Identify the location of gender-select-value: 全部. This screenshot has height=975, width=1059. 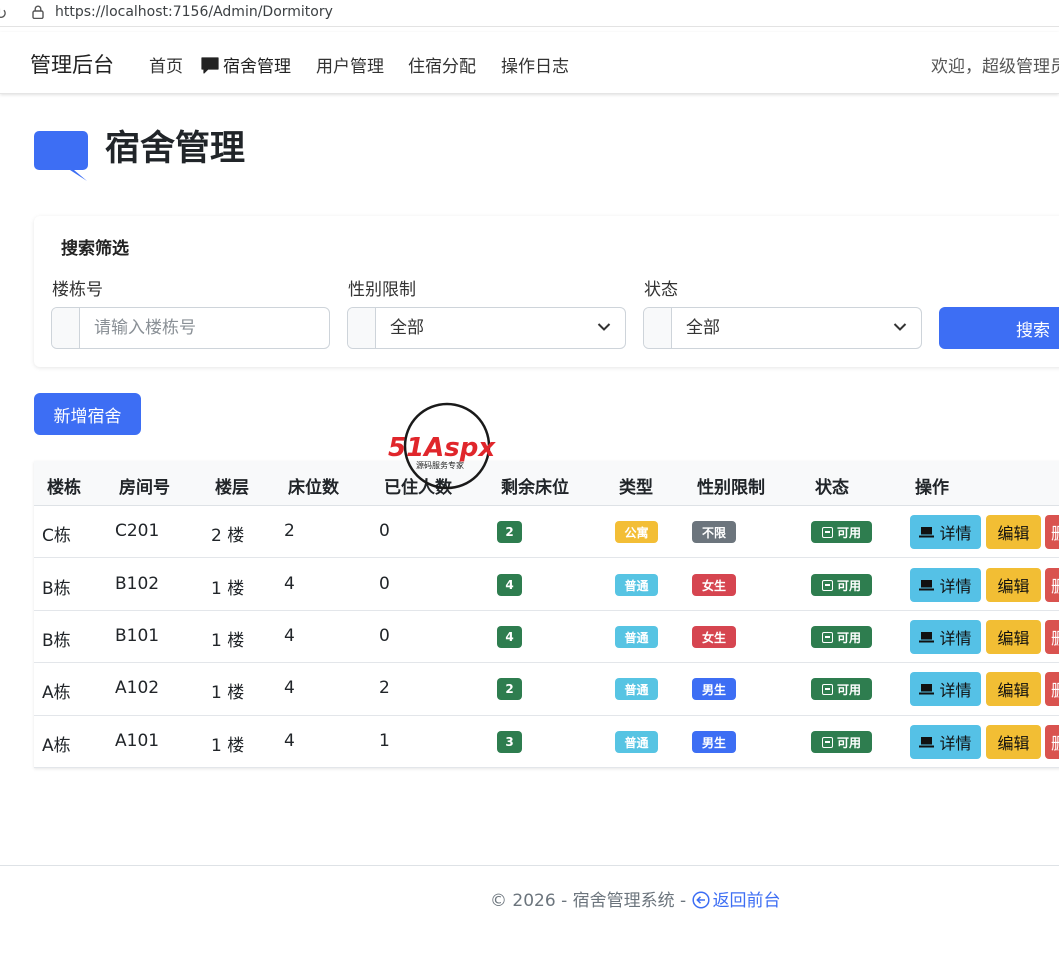
(407, 328).